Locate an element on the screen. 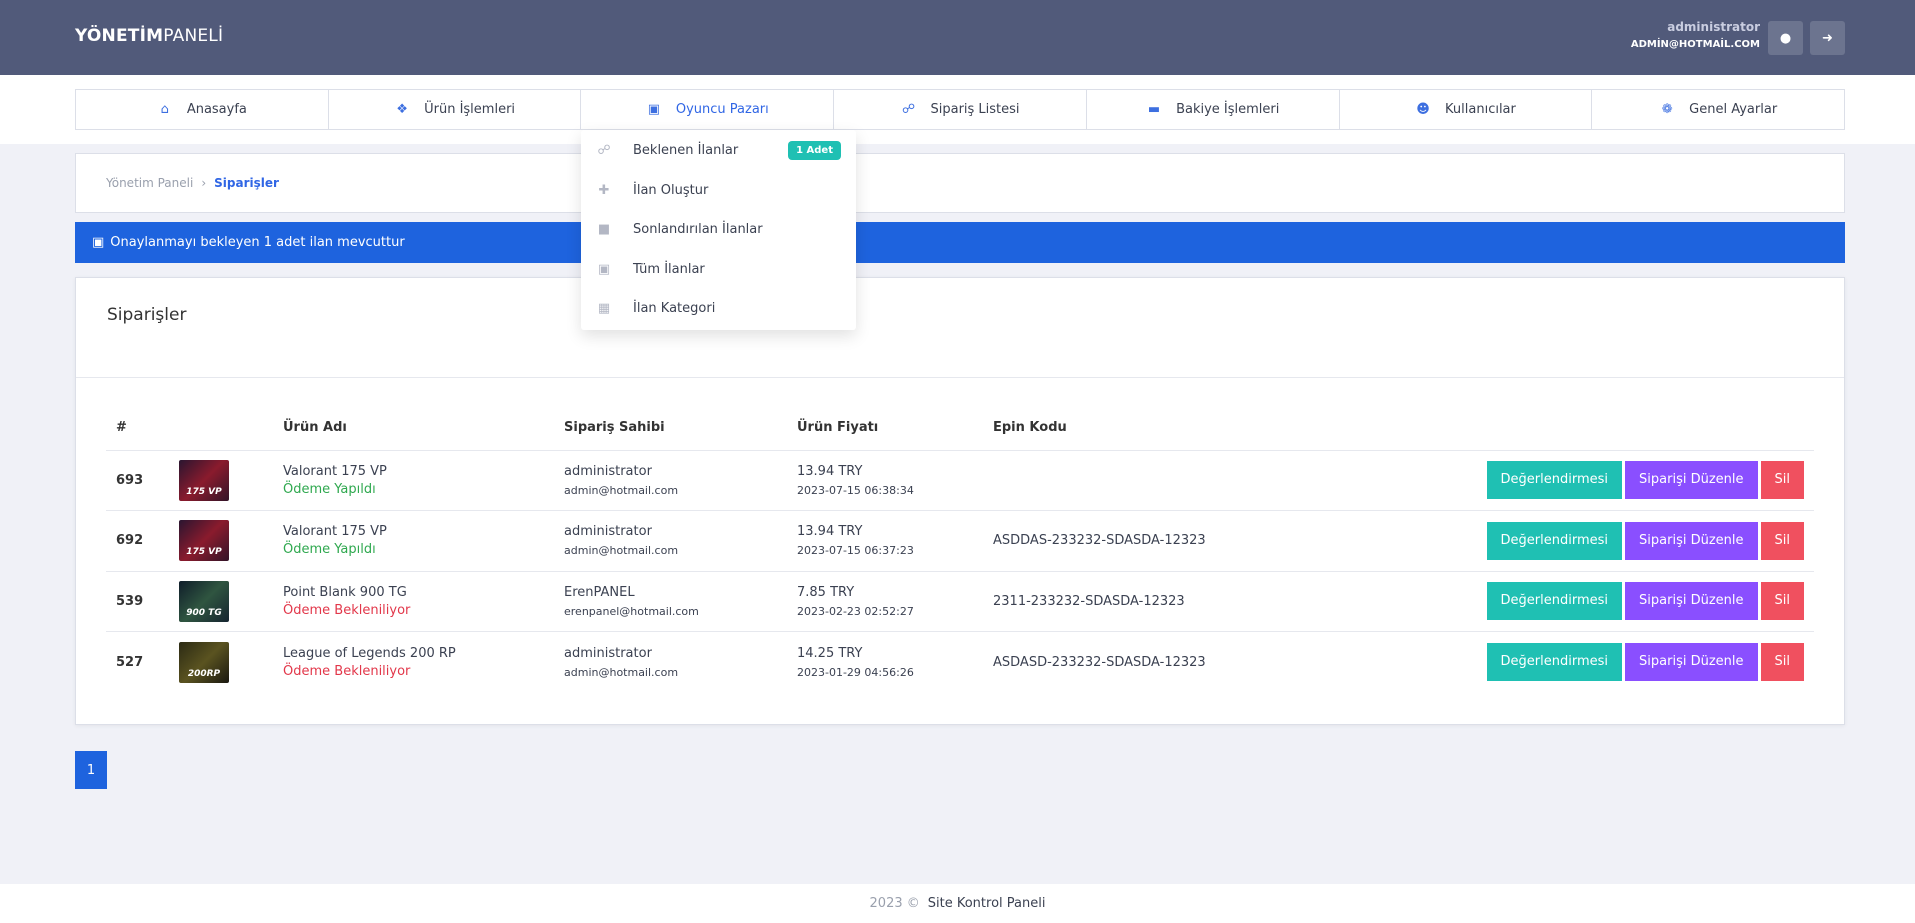  column-header-image is located at coordinates (221, 428).